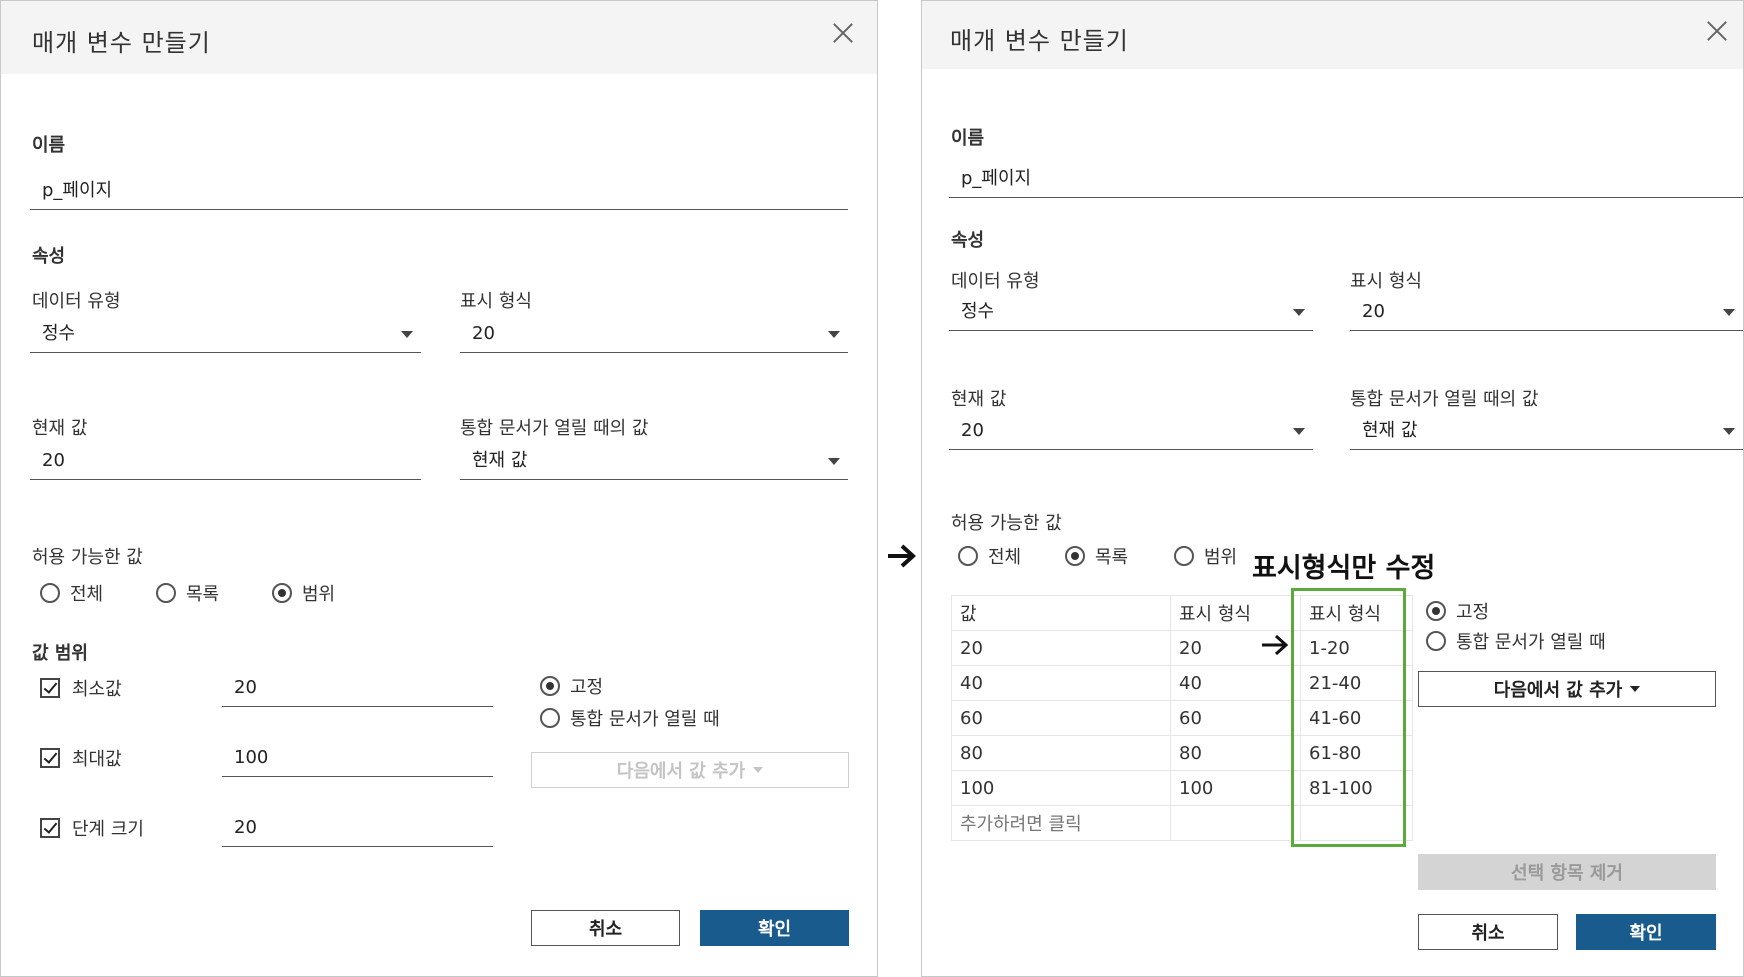 Image resolution: width=1744 pixels, height=977 pixels. I want to click on cell-display-new: 41-60, so click(1356, 718).